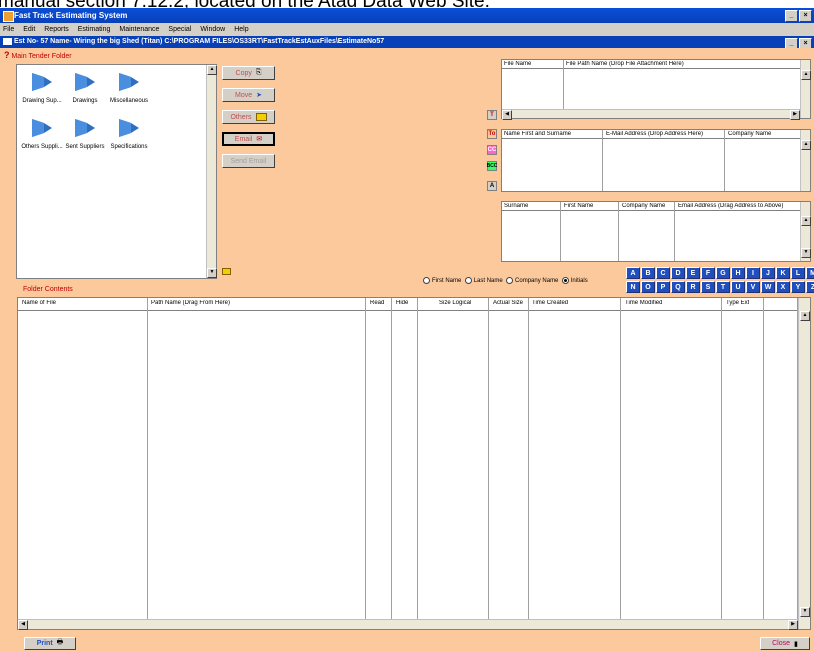  What do you see at coordinates (442, 280) in the screenshot?
I see `radio-first-name: First Name` at bounding box center [442, 280].